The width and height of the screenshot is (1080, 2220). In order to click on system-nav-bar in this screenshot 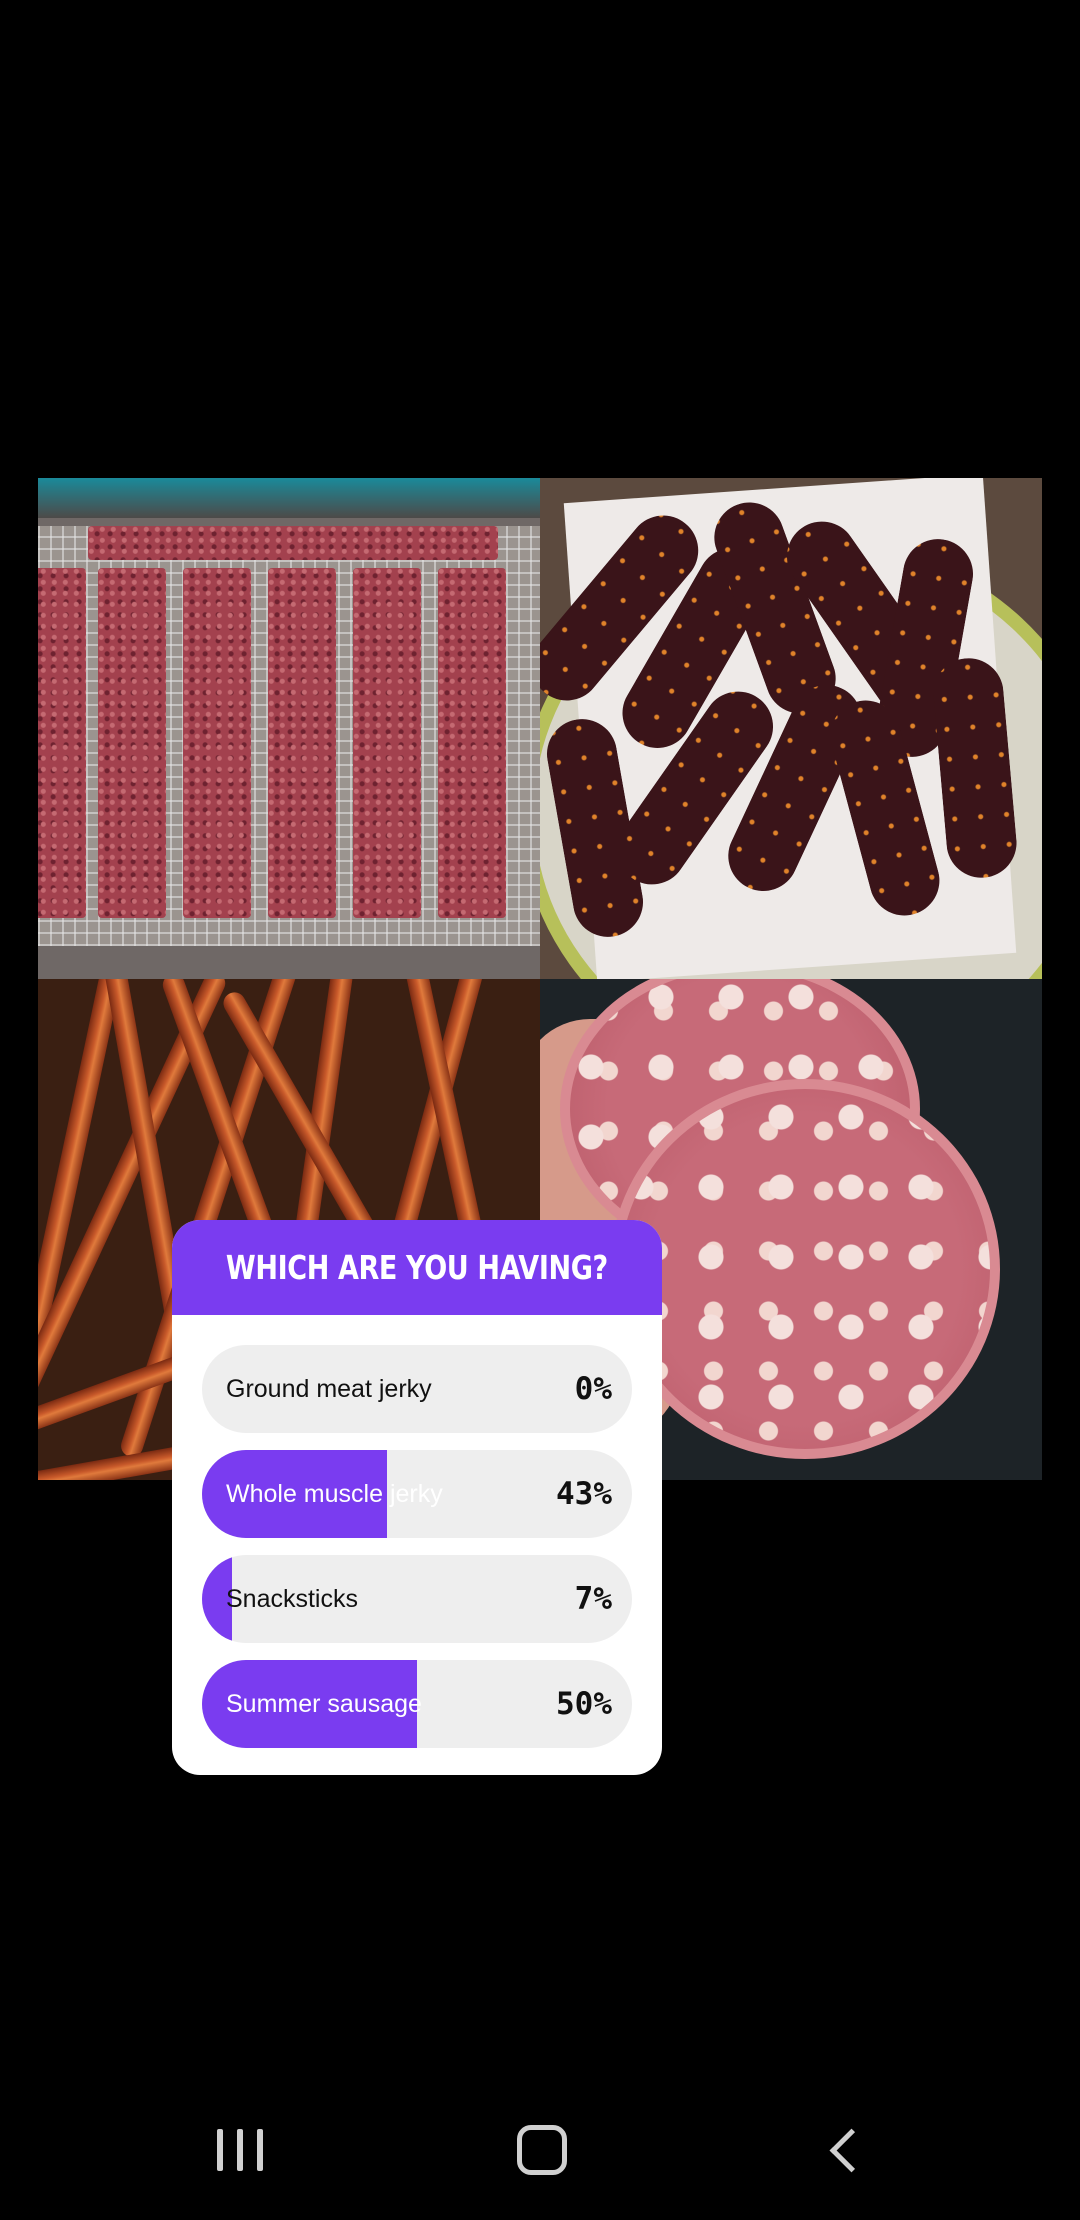, I will do `click(540, 2145)`.